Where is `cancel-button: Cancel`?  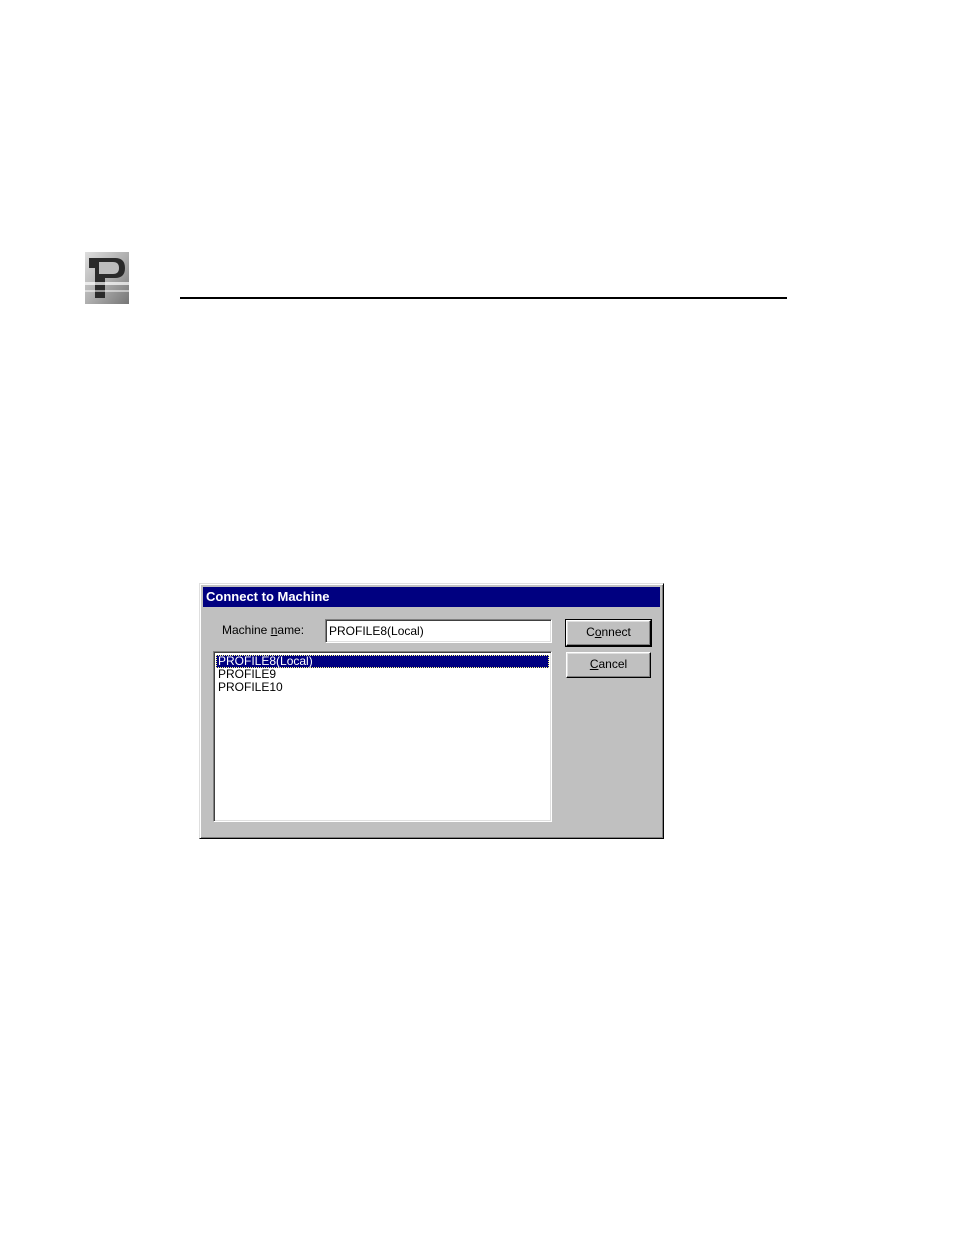 cancel-button: Cancel is located at coordinates (608, 665).